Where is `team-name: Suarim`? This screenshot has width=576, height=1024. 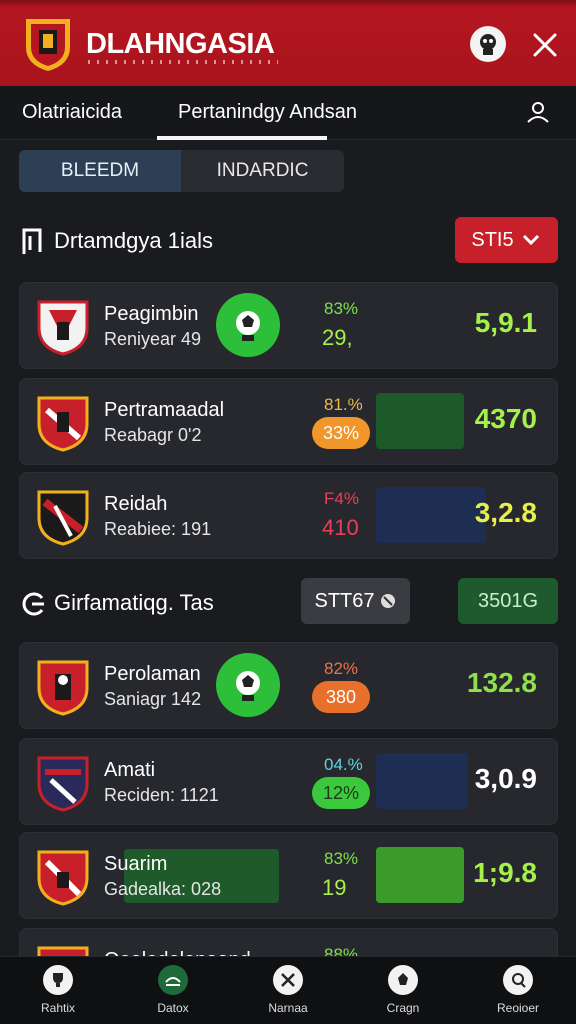 team-name: Suarim is located at coordinates (136, 864).